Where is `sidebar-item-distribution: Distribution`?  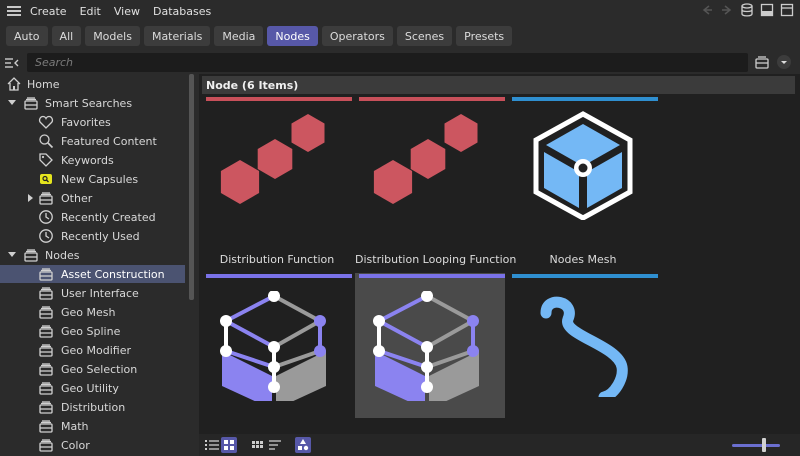 sidebar-item-distribution: Distribution is located at coordinates (92, 407).